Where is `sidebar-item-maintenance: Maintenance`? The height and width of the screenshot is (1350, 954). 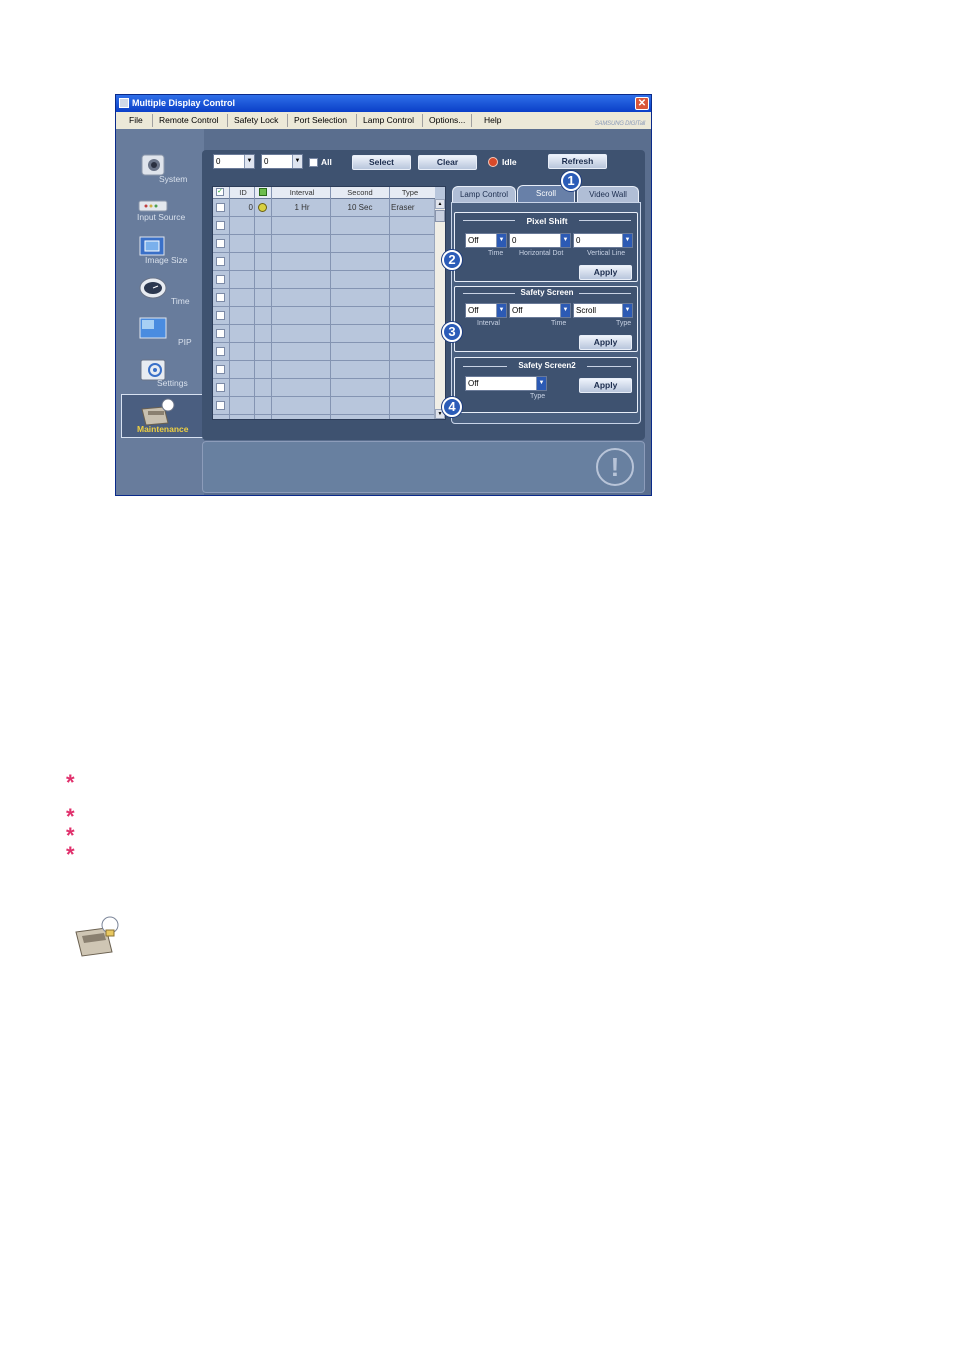
sidebar-item-maintenance: Maintenance is located at coordinates (162, 416).